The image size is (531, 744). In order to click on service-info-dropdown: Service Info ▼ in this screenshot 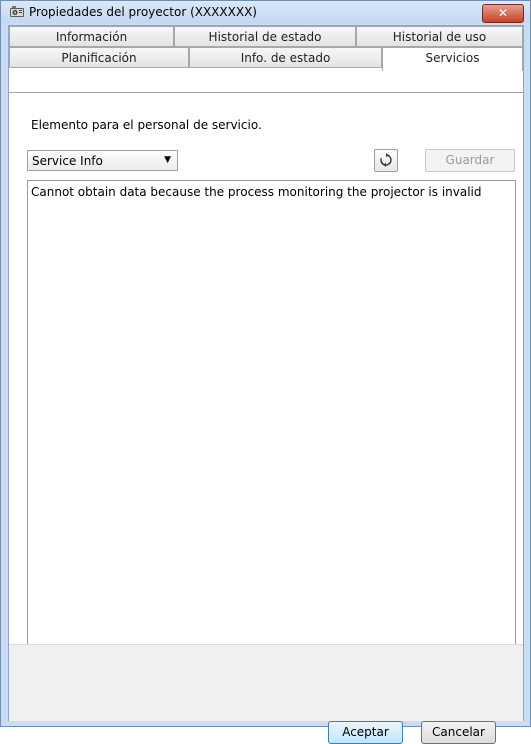, I will do `click(102, 160)`.